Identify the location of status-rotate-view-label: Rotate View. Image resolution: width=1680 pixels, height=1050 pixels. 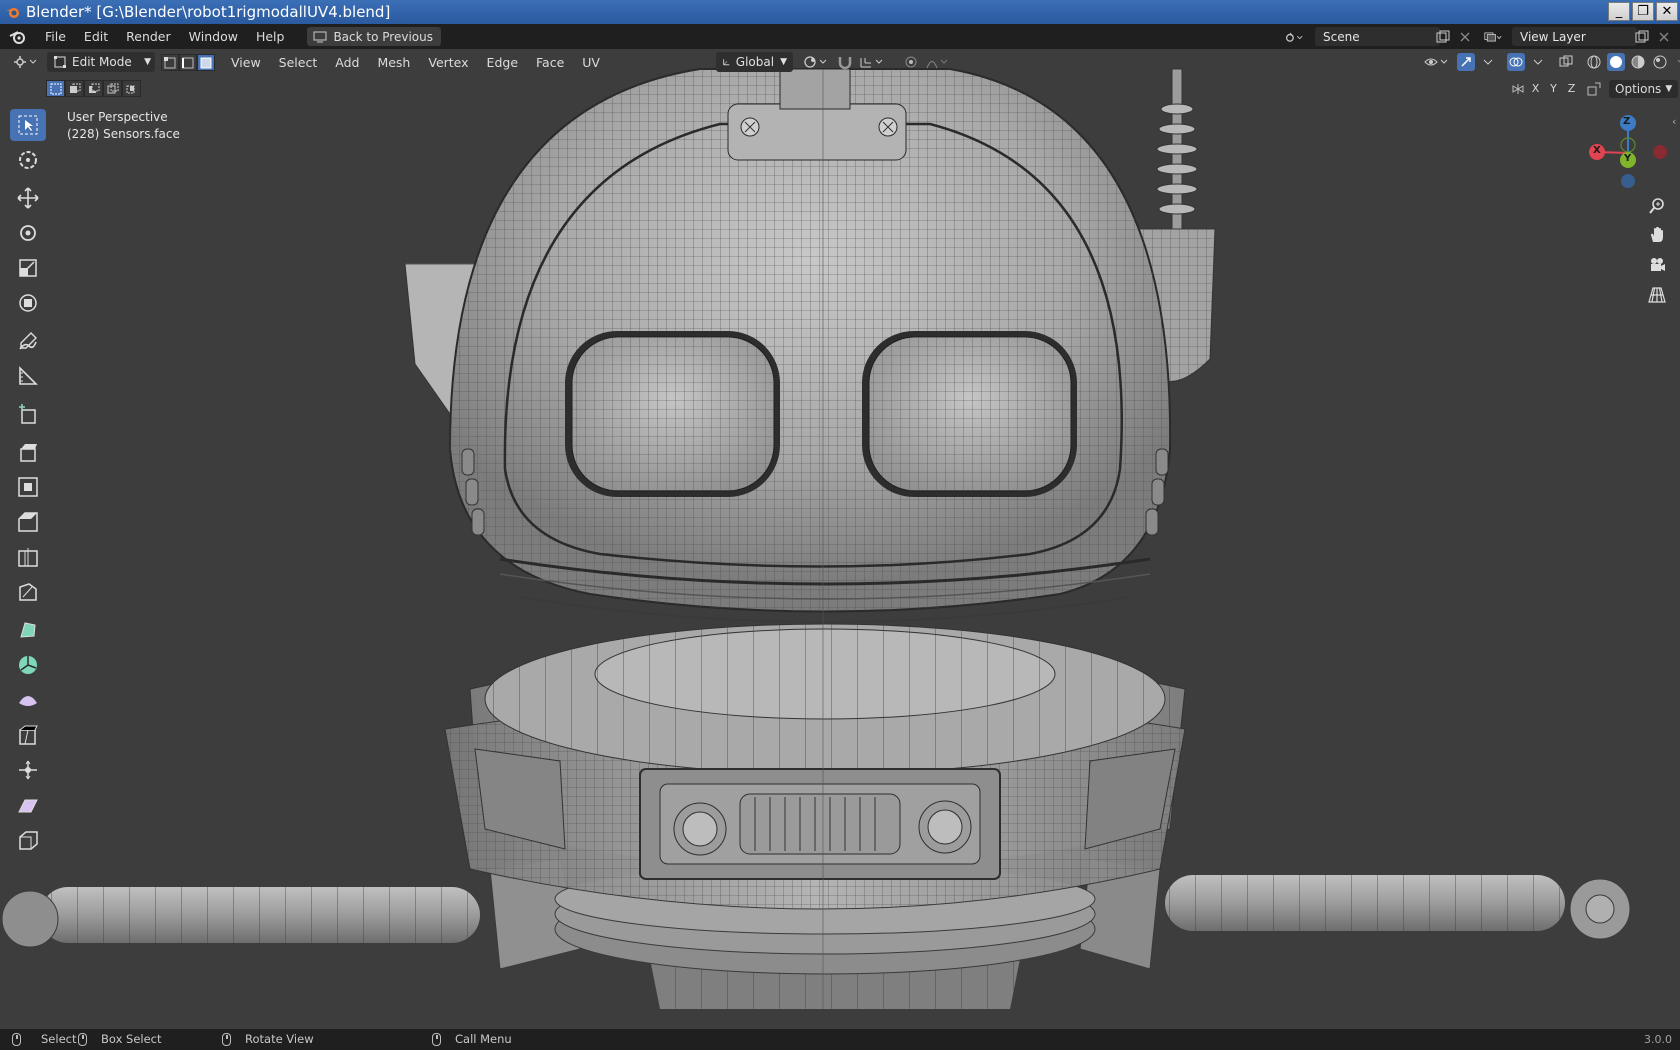
(279, 1039).